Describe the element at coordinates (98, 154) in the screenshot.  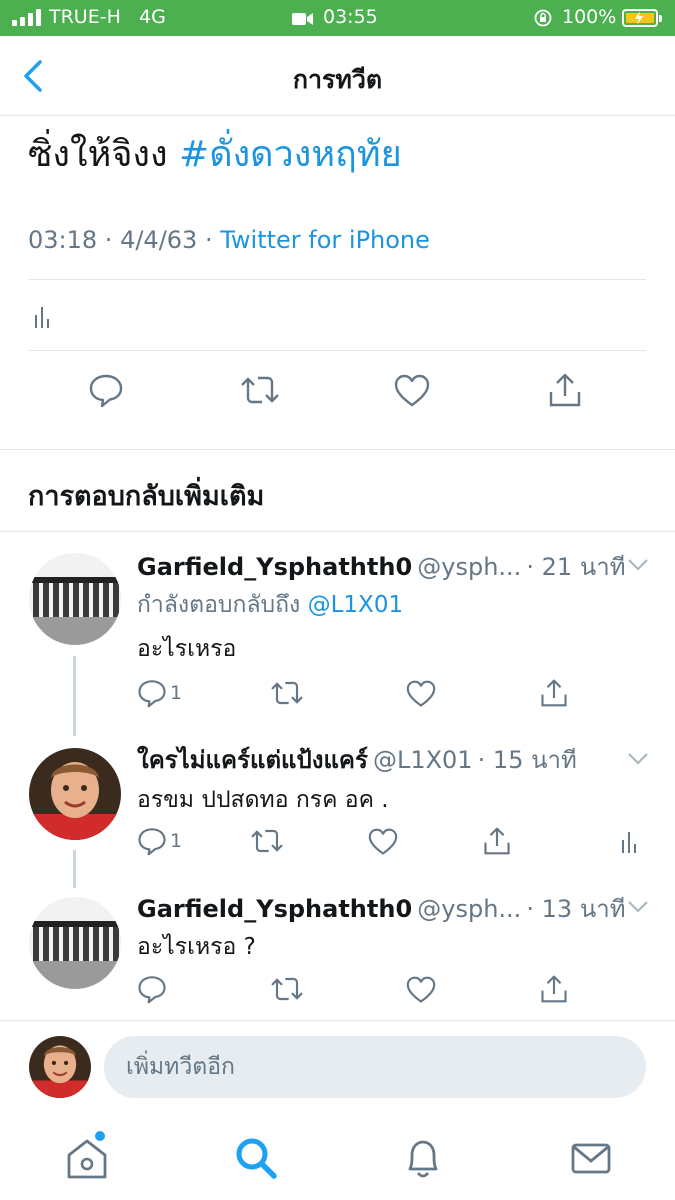
I see `tweet-body: ซิ่งให้จิงง` at that location.